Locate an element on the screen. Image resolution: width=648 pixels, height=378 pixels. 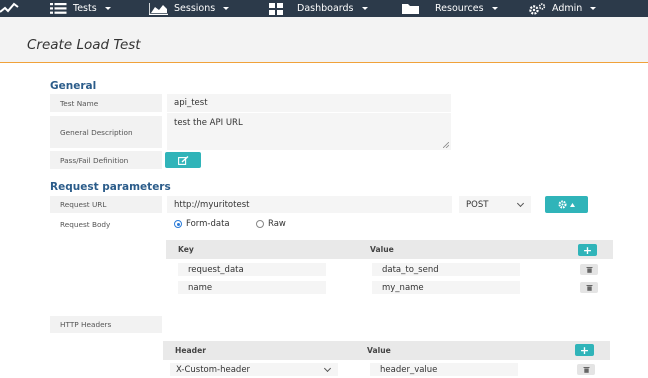
request-url-label: Request URL is located at coordinates (106, 204).